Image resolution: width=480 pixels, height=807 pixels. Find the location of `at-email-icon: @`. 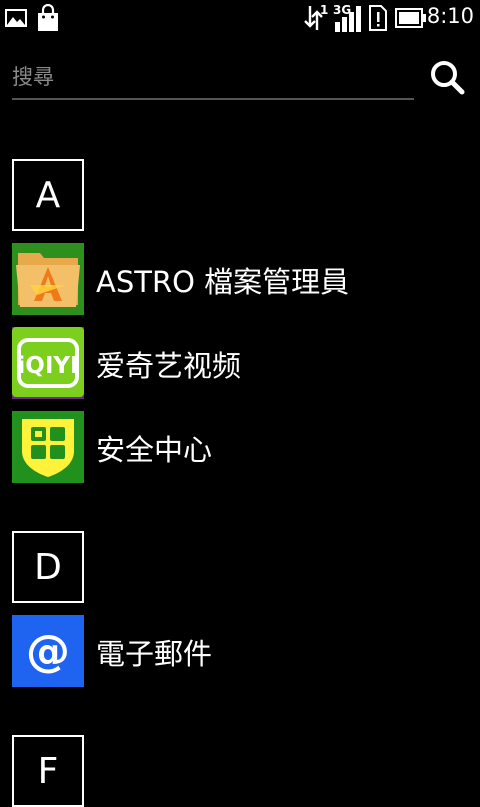

at-email-icon: @ is located at coordinates (48, 651).